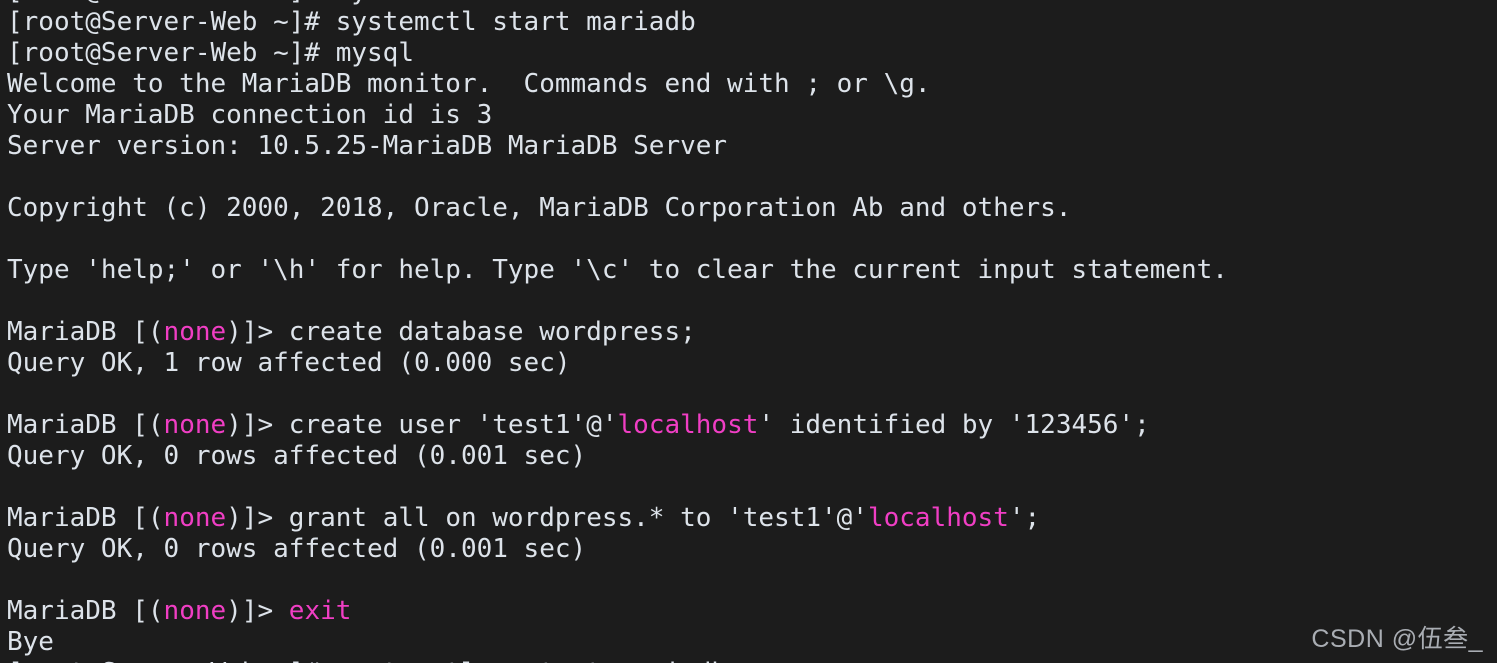 Image resolution: width=1497 pixels, height=663 pixels. Describe the element at coordinates (422, 425) in the screenshot. I see `text-run: )]> create user 'test1'@'` at that location.